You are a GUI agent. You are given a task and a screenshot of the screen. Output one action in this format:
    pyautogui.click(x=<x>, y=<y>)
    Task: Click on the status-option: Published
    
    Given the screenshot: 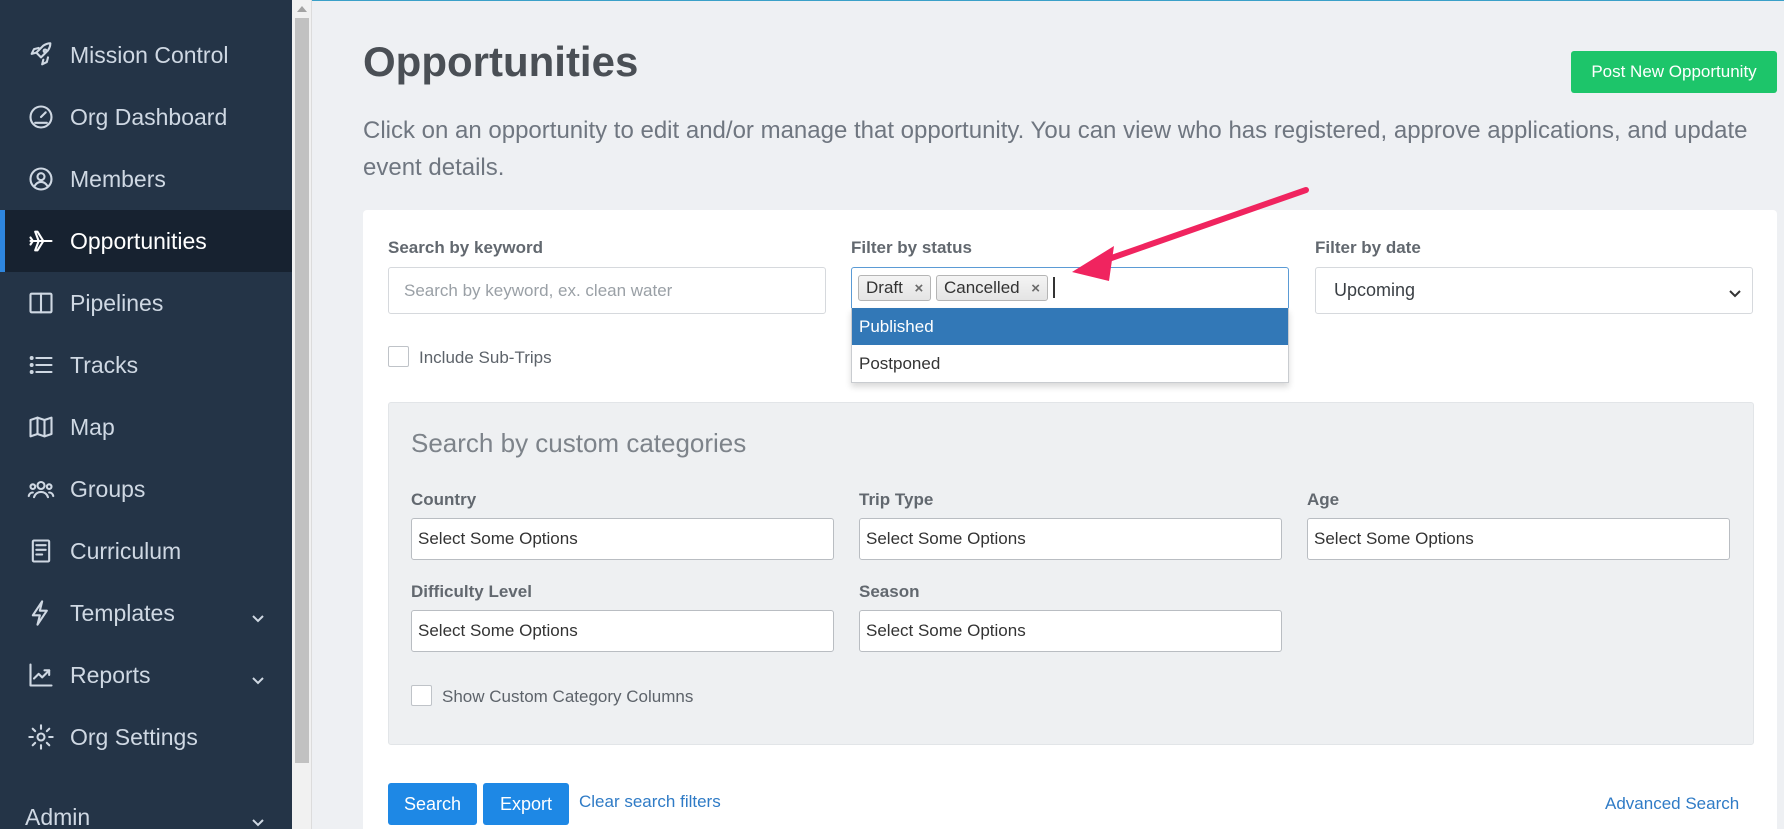 What is the action you would take?
    pyautogui.click(x=1070, y=326)
    